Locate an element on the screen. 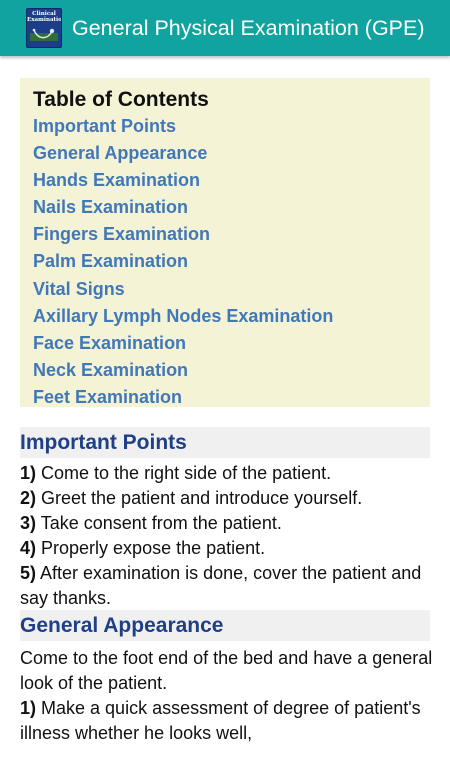 This screenshot has height=768, width=450. clinical-examination-app-icon: Clinical Examination is located at coordinates (44, 28).